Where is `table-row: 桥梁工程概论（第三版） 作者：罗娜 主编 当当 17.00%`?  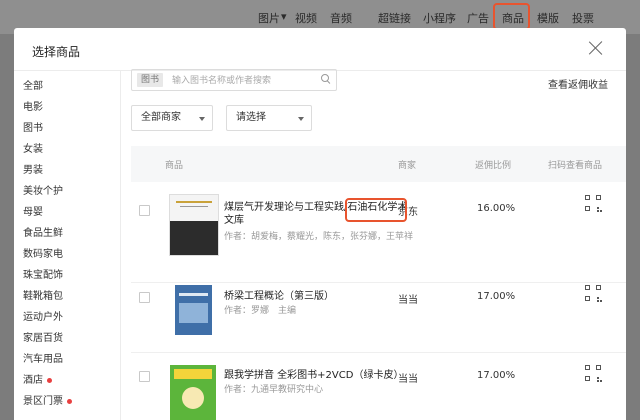 table-row: 桥梁工程概论（第三版） 作者：罗娜 主编 当当 17.00% is located at coordinates (378, 317).